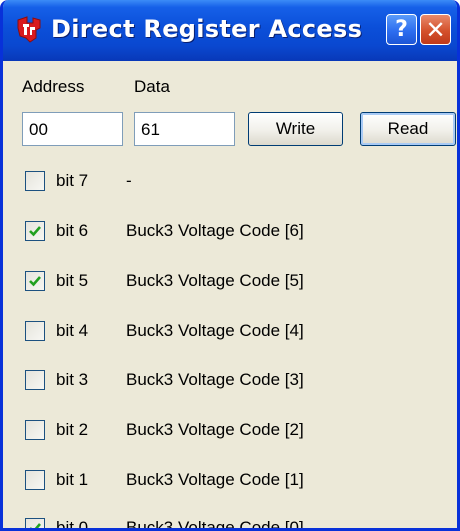  I want to click on bit-label: bit 5, so click(72, 280).